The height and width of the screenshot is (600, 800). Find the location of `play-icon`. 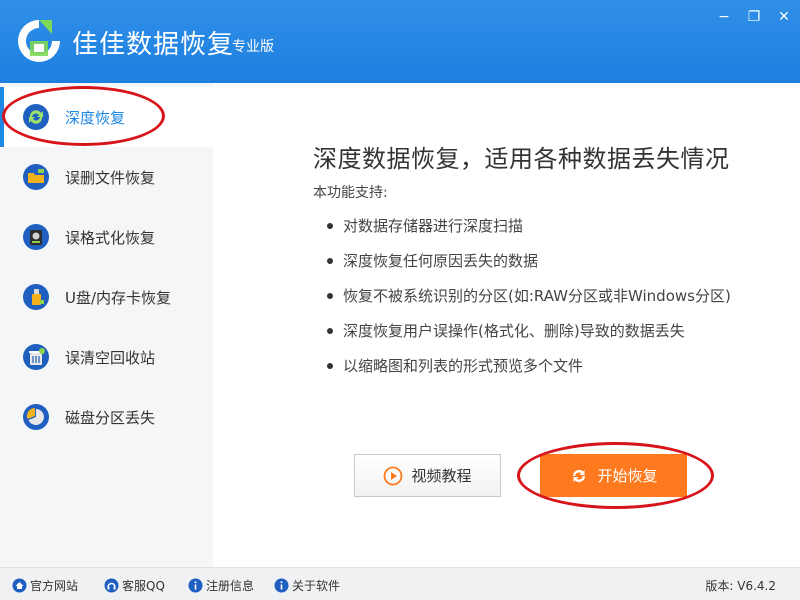

play-icon is located at coordinates (393, 475).